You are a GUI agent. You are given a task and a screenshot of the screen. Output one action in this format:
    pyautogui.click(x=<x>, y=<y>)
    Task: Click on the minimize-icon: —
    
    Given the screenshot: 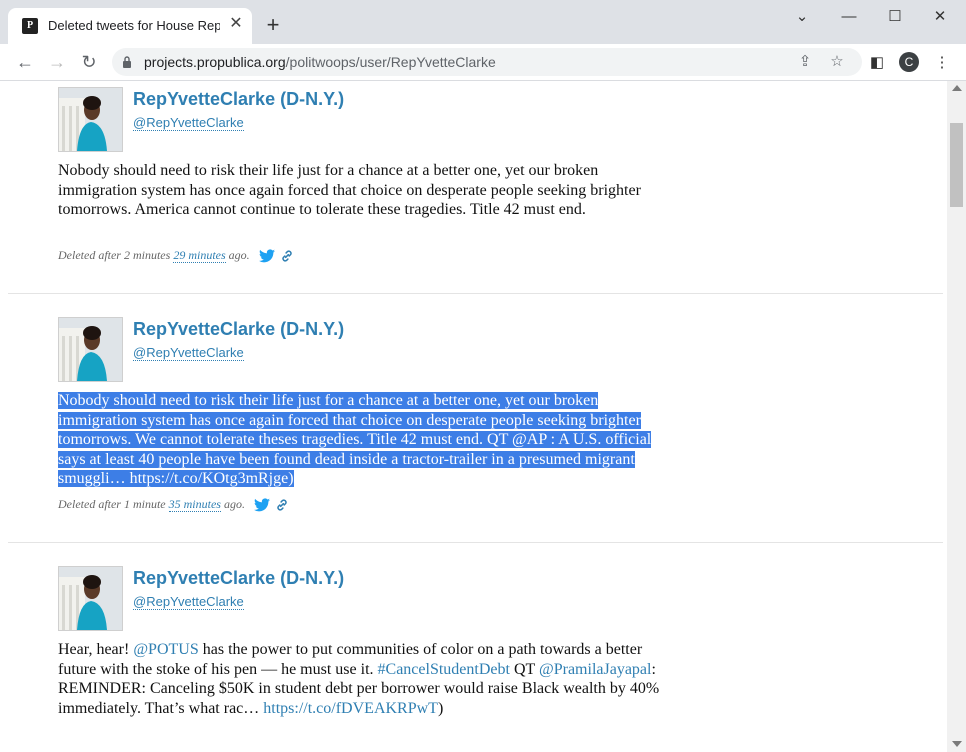 What is the action you would take?
    pyautogui.click(x=849, y=17)
    